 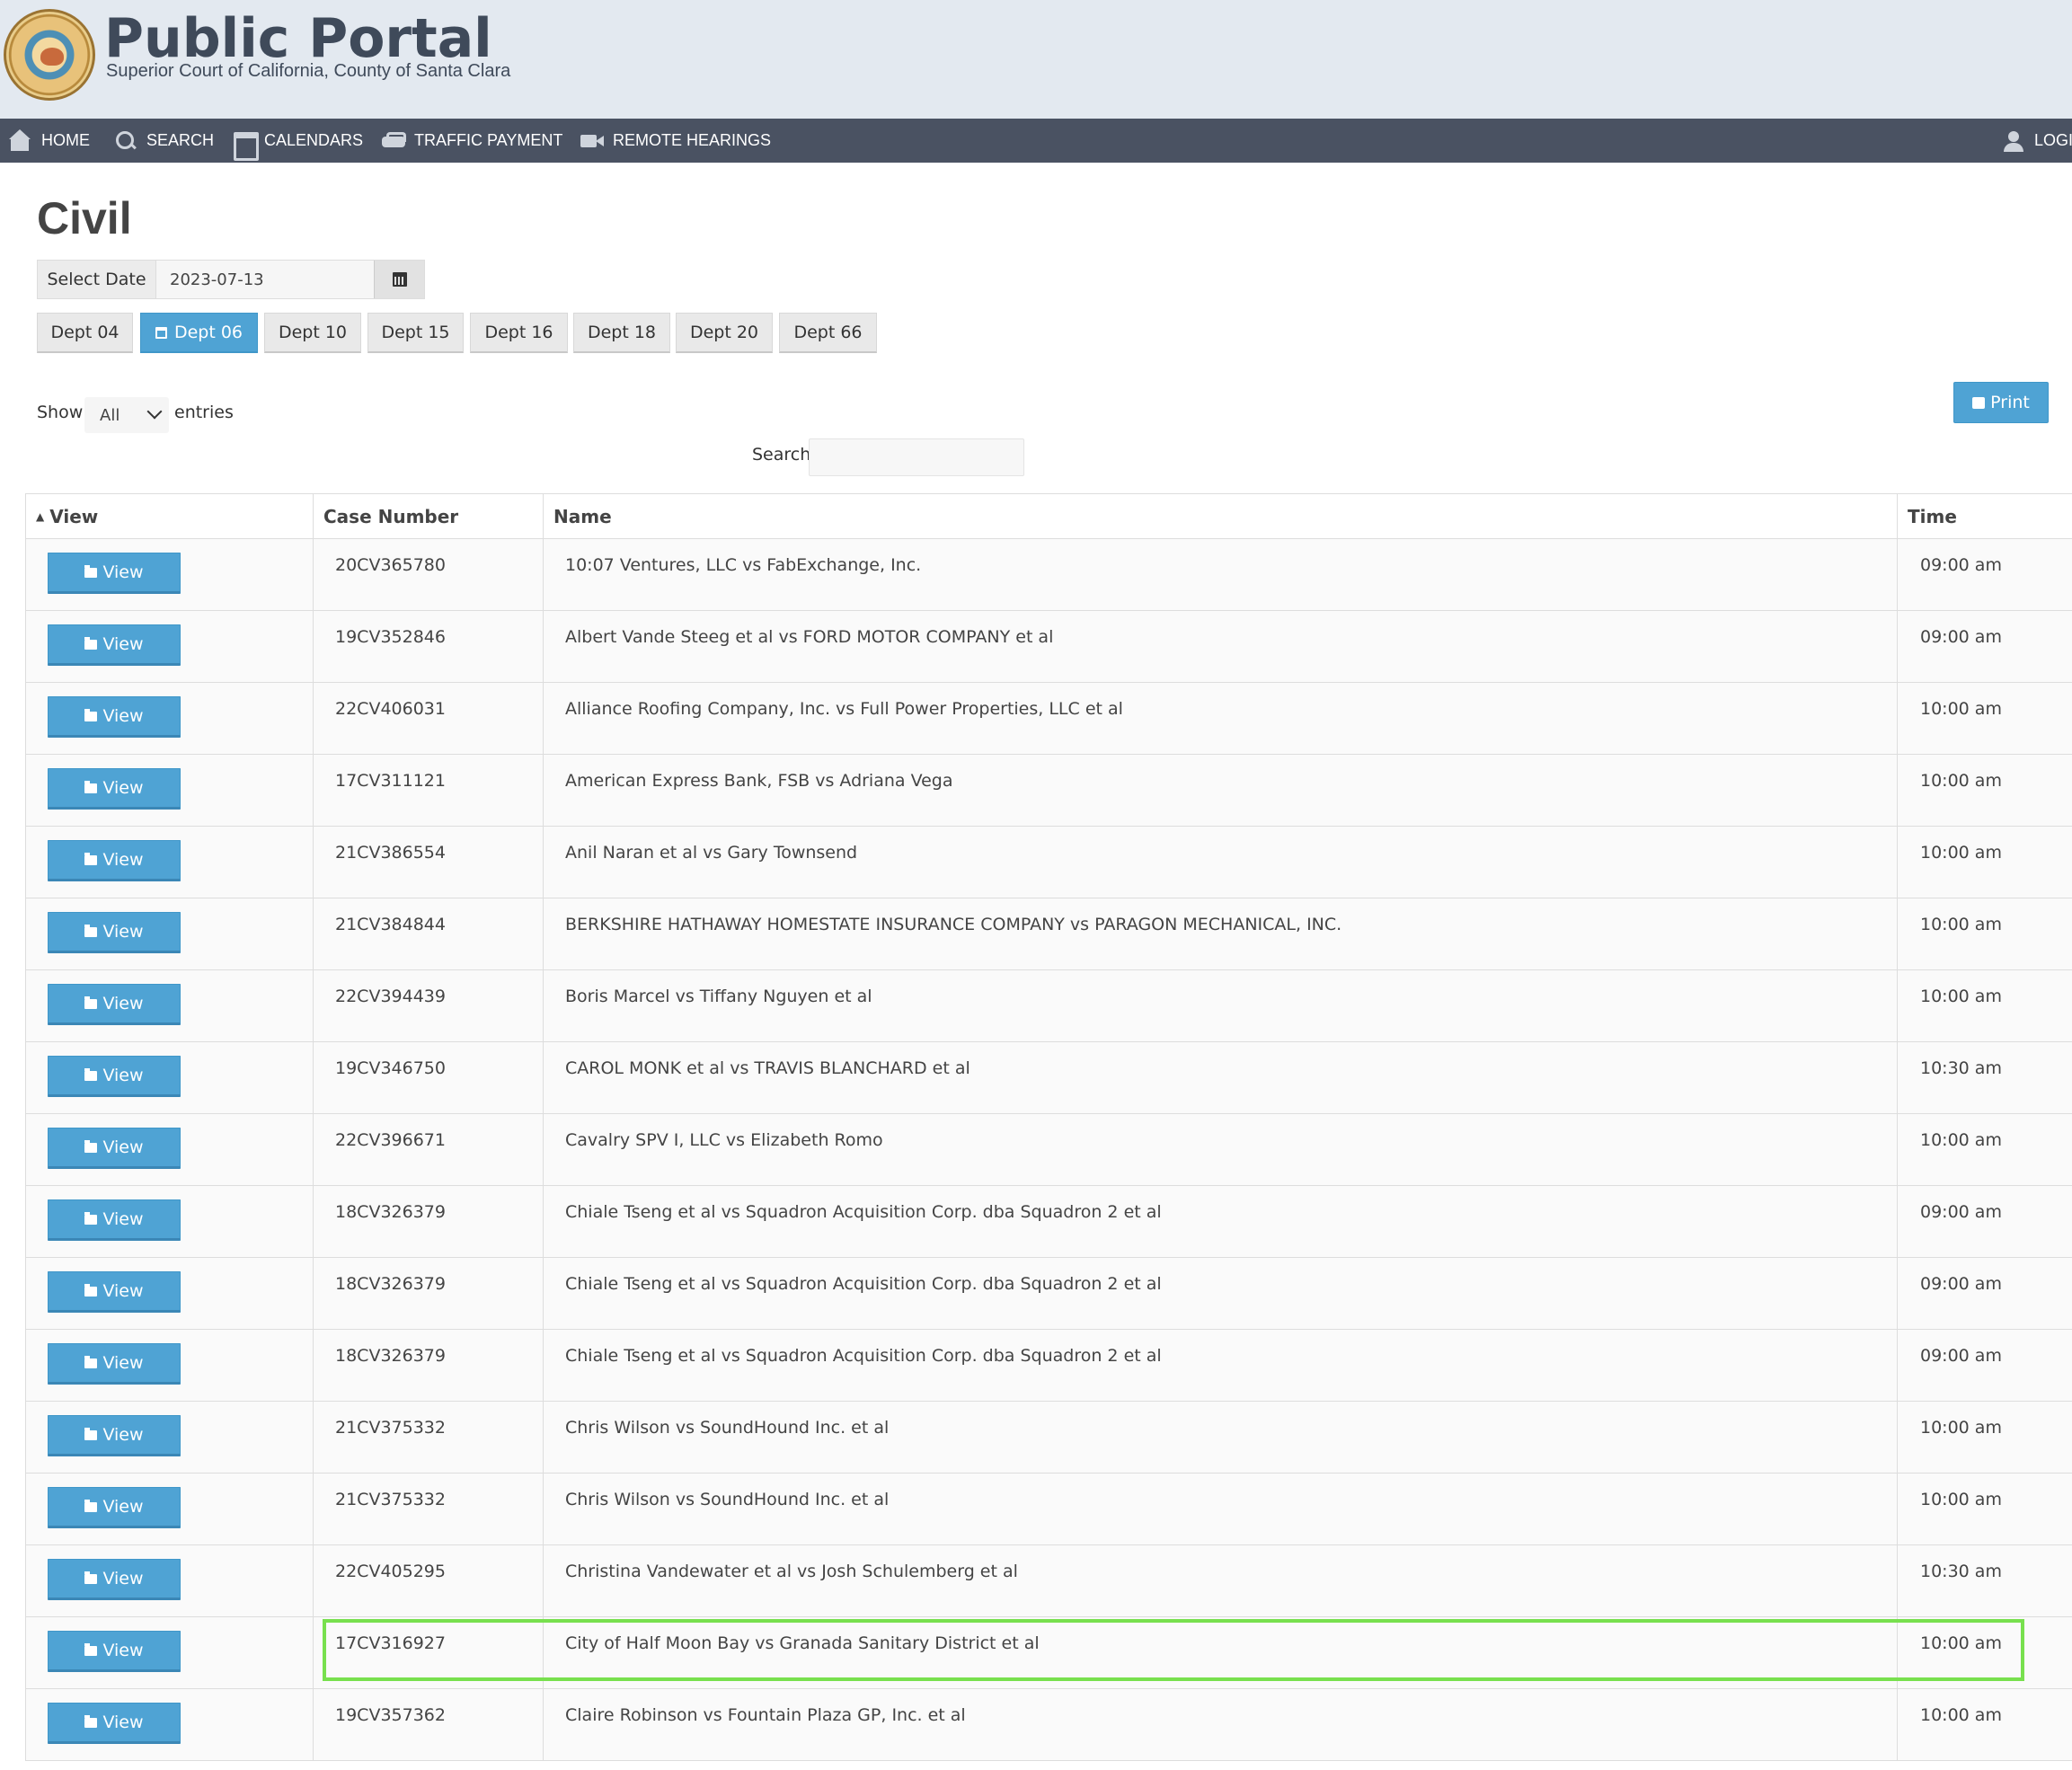 I want to click on nav-login: LOGI, so click(x=2037, y=141).